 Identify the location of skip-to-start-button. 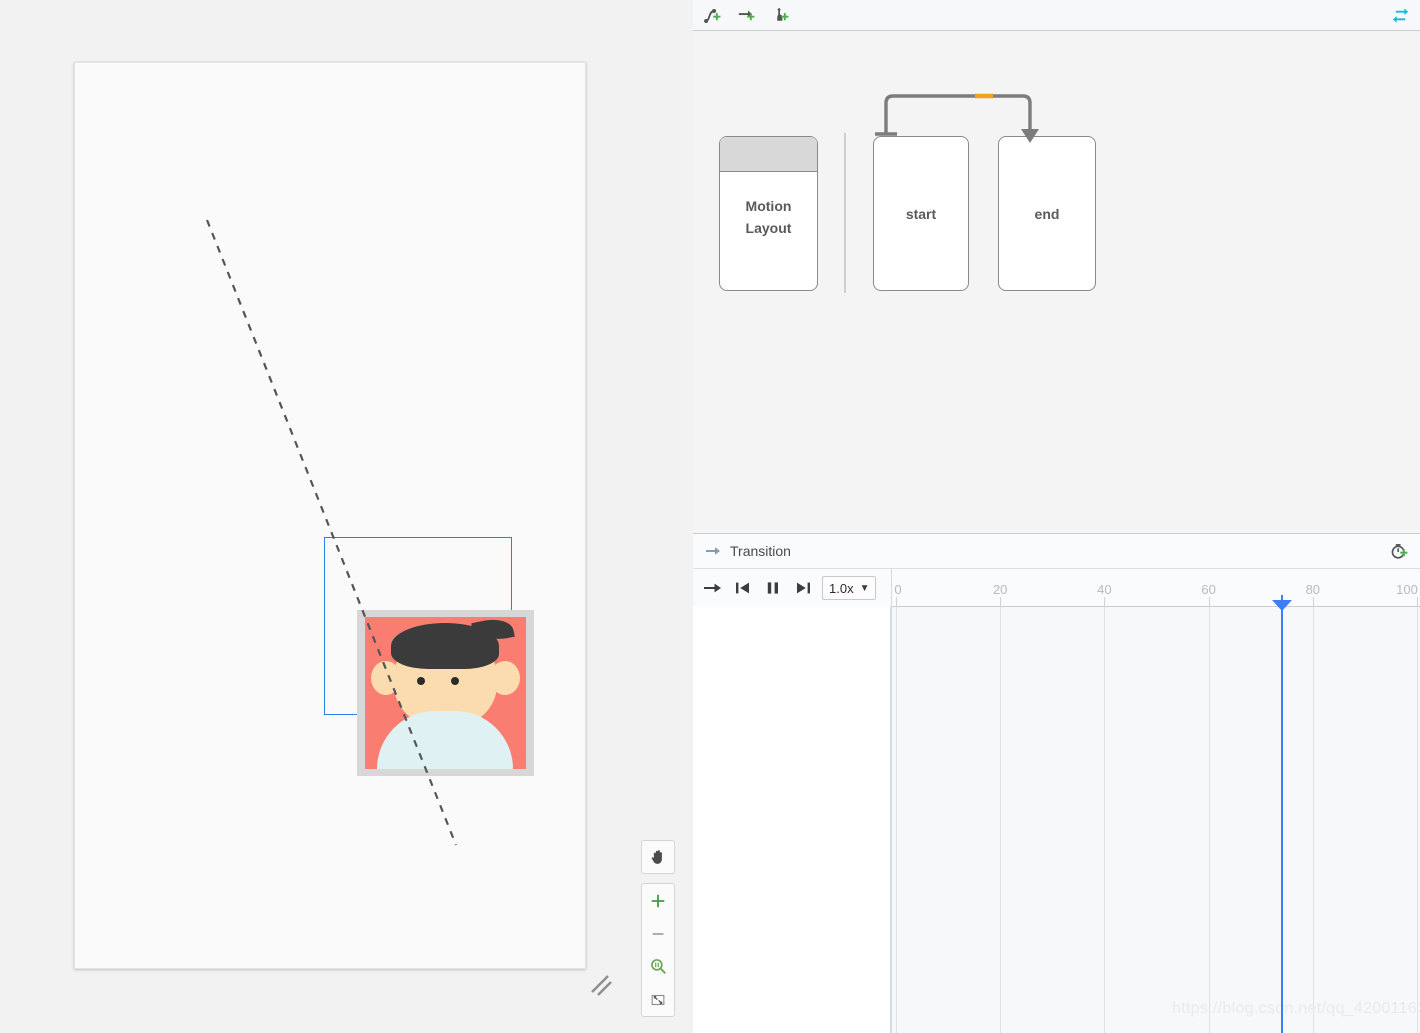
(742, 588).